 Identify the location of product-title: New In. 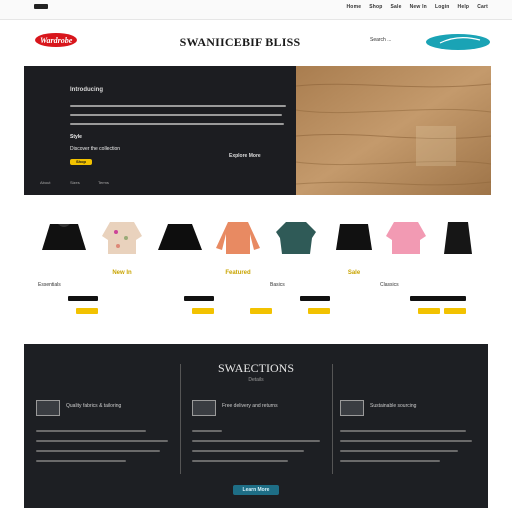
(122, 273).